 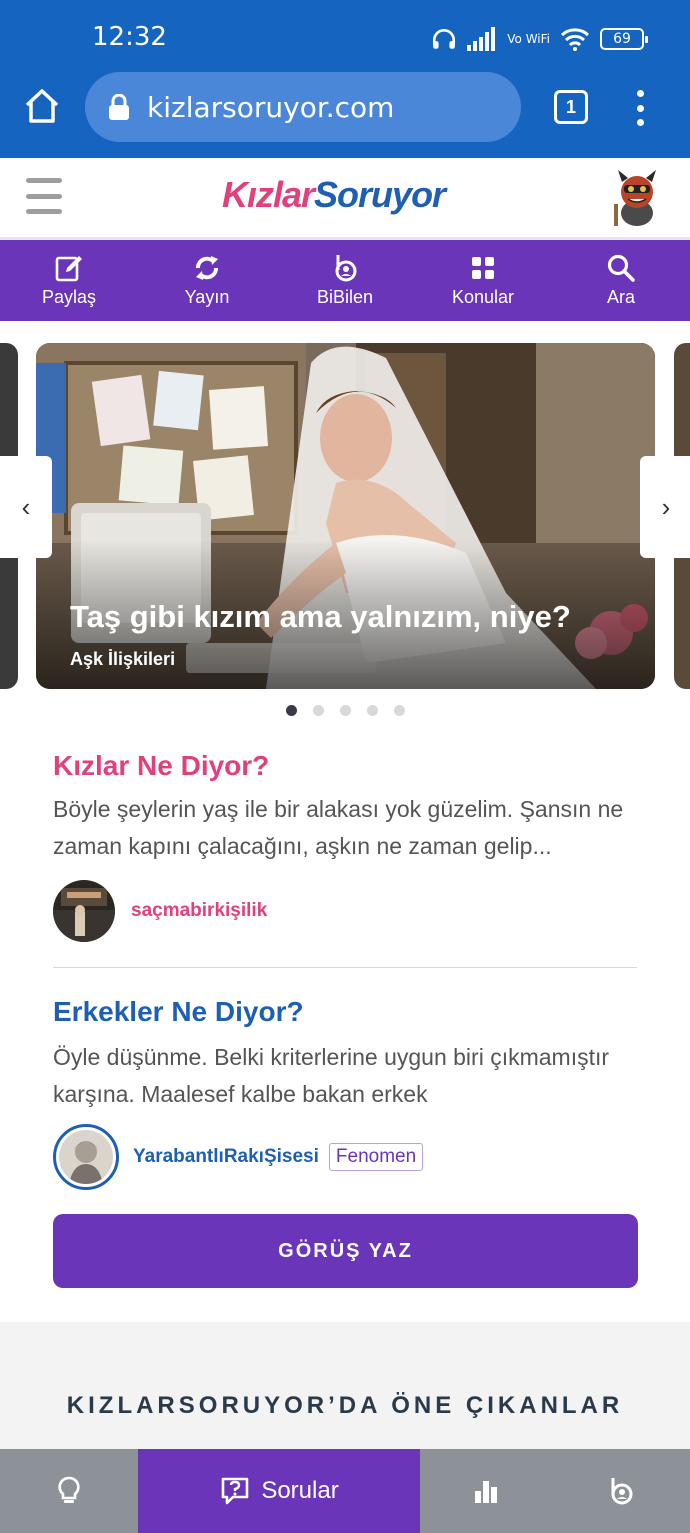 What do you see at coordinates (129, 37) in the screenshot?
I see `status-time: 12:32` at bounding box center [129, 37].